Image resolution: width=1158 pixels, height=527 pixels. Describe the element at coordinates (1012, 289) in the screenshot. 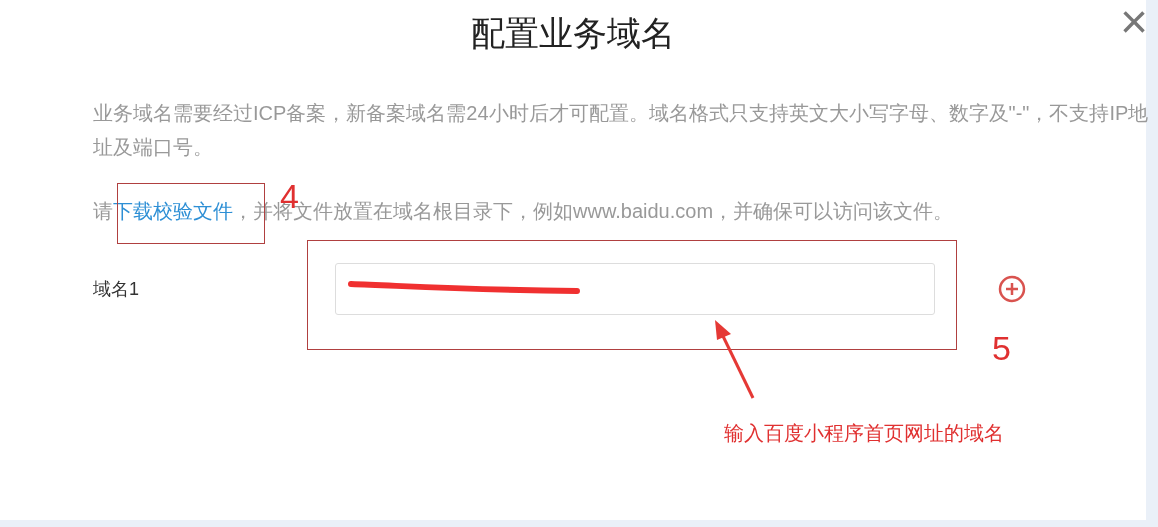

I see `add-icon` at that location.